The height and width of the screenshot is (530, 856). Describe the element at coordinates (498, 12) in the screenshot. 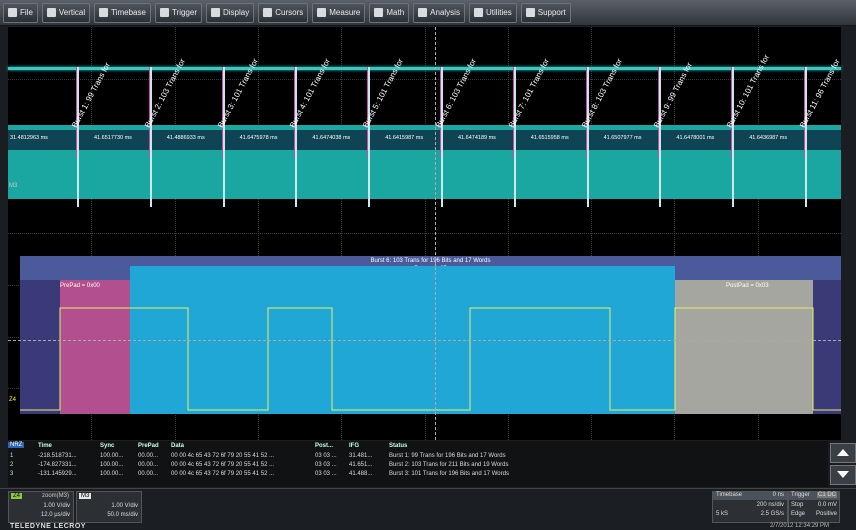

I see `menu-item-label: Utilities` at that location.